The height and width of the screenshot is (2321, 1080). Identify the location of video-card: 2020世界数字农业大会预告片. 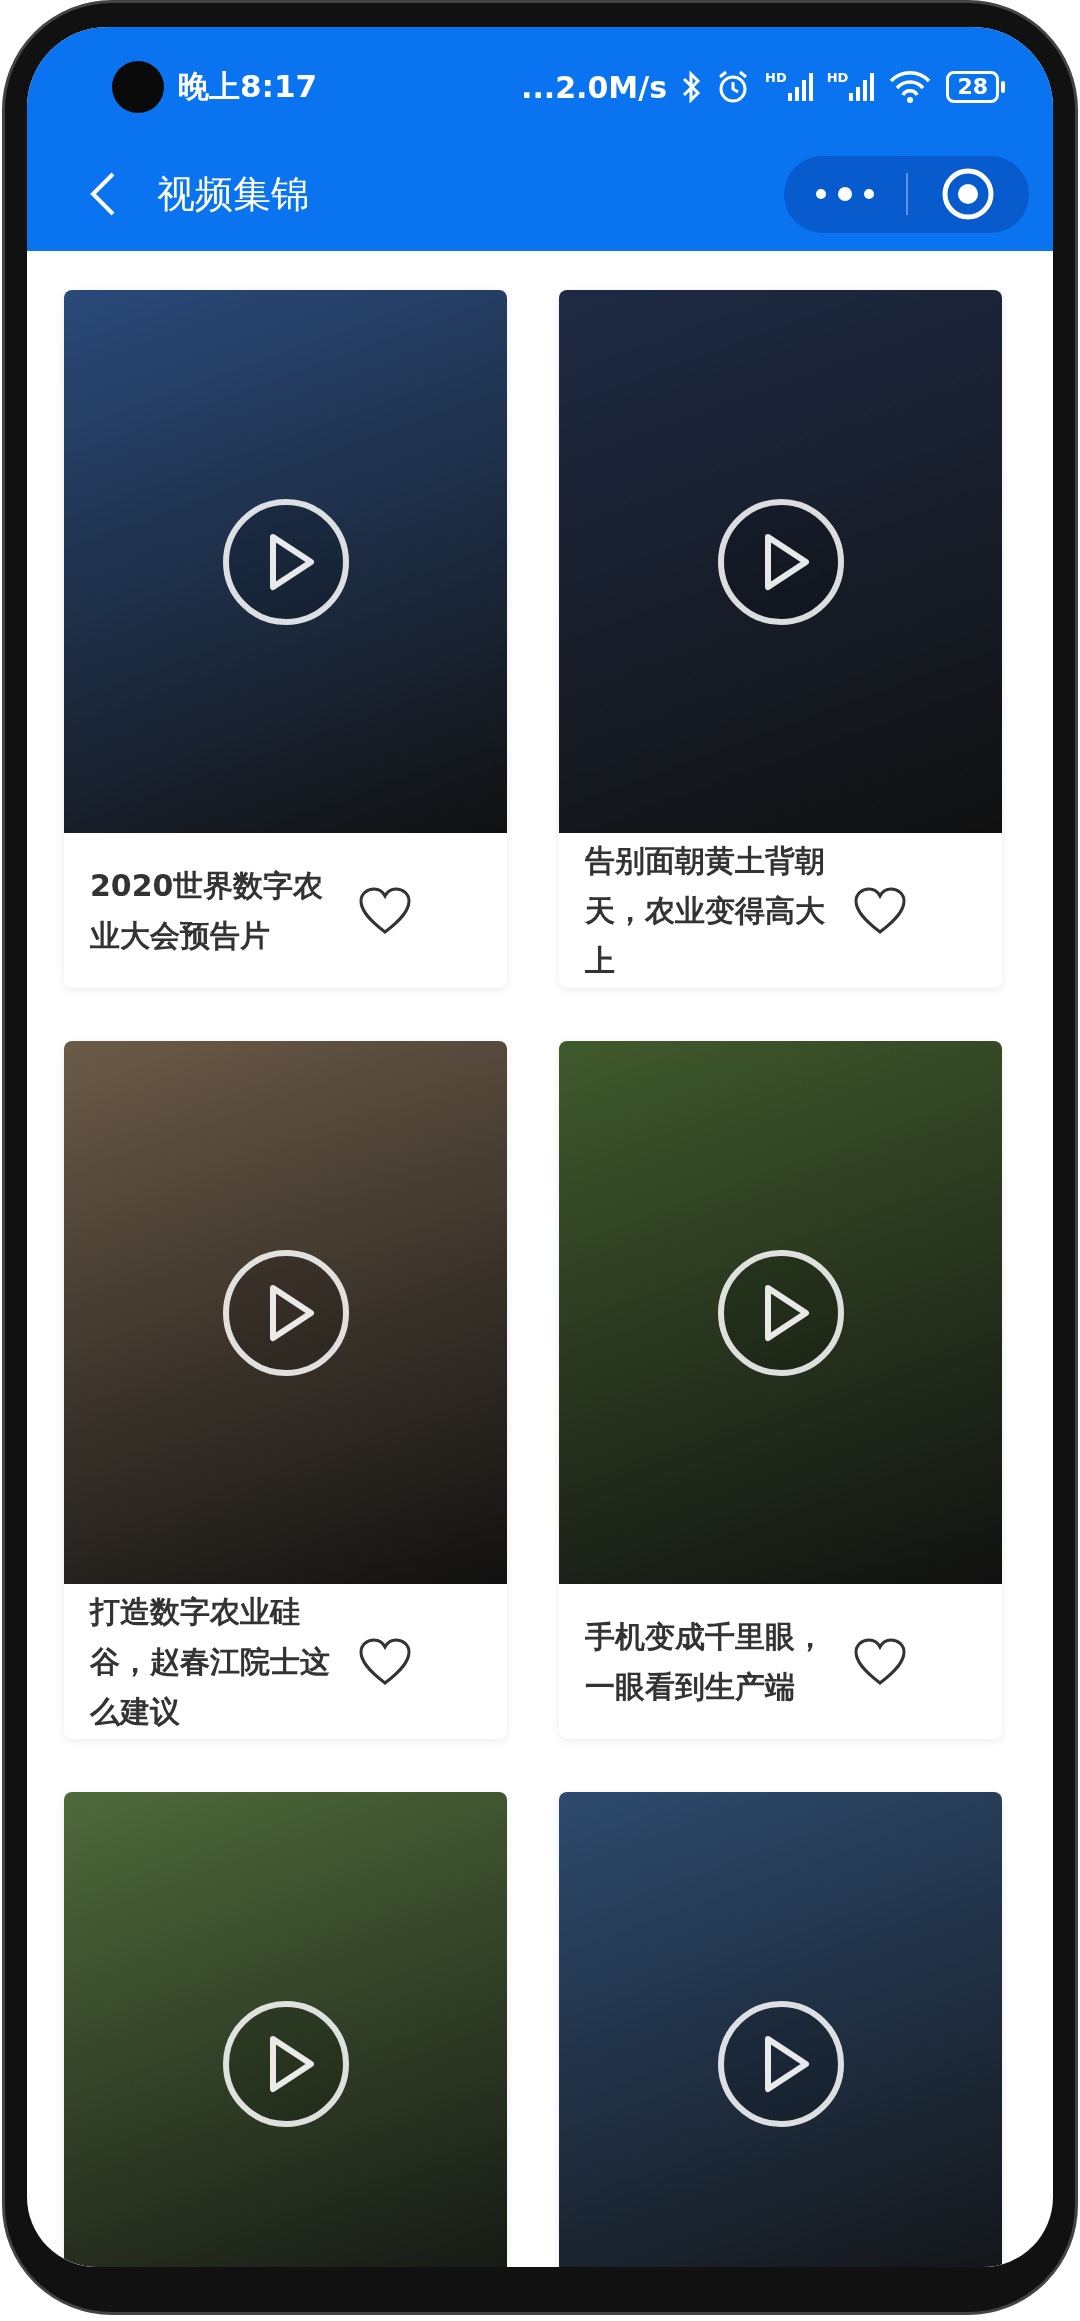
(285, 639).